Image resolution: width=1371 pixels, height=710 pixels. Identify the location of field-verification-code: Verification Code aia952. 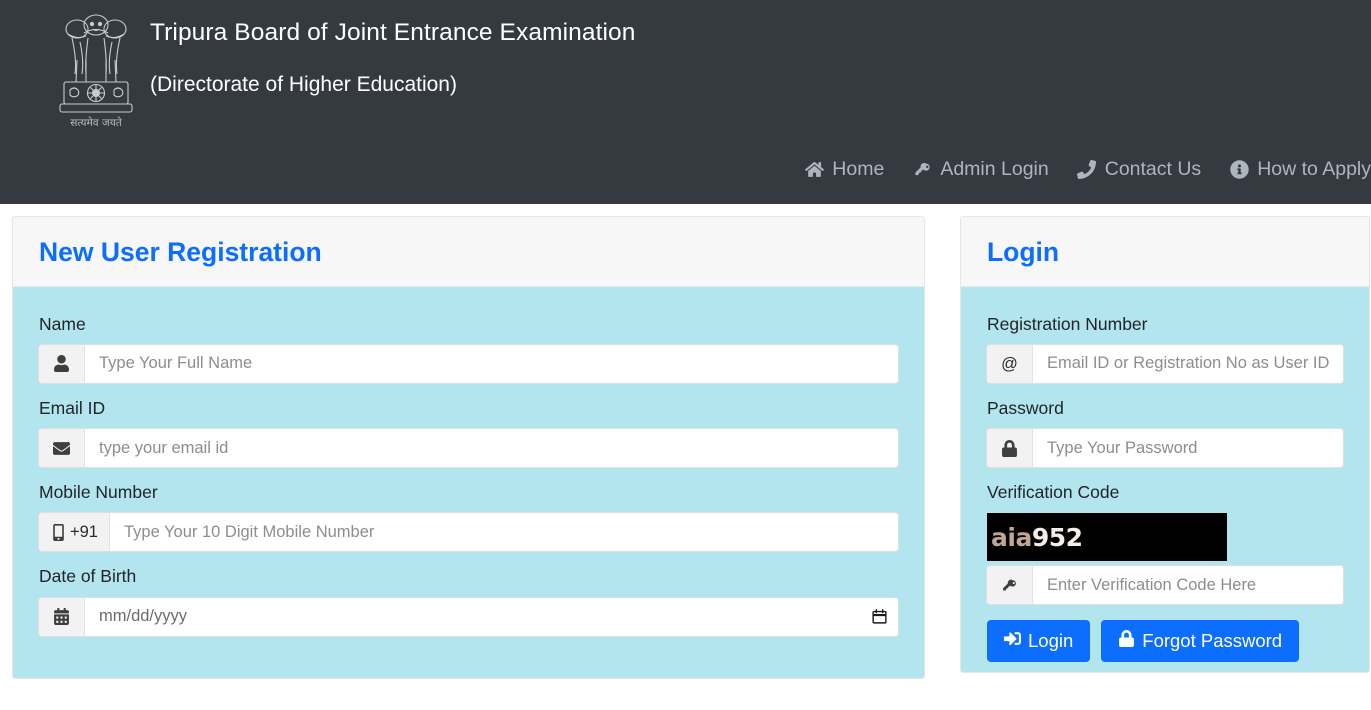
(1165, 543).